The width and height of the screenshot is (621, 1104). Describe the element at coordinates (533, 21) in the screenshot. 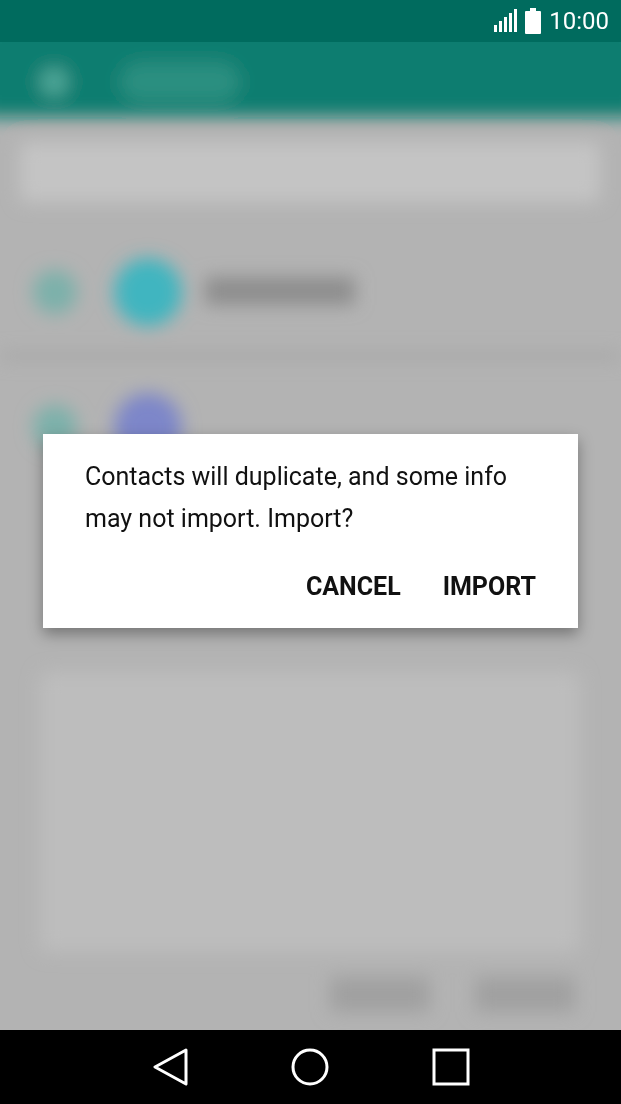

I see `battery-icon` at that location.